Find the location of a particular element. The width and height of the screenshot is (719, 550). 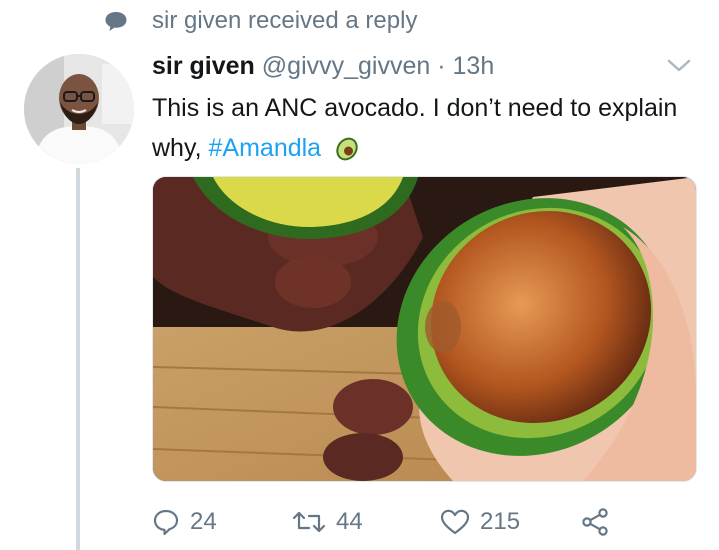

share-action is located at coordinates (600, 522).